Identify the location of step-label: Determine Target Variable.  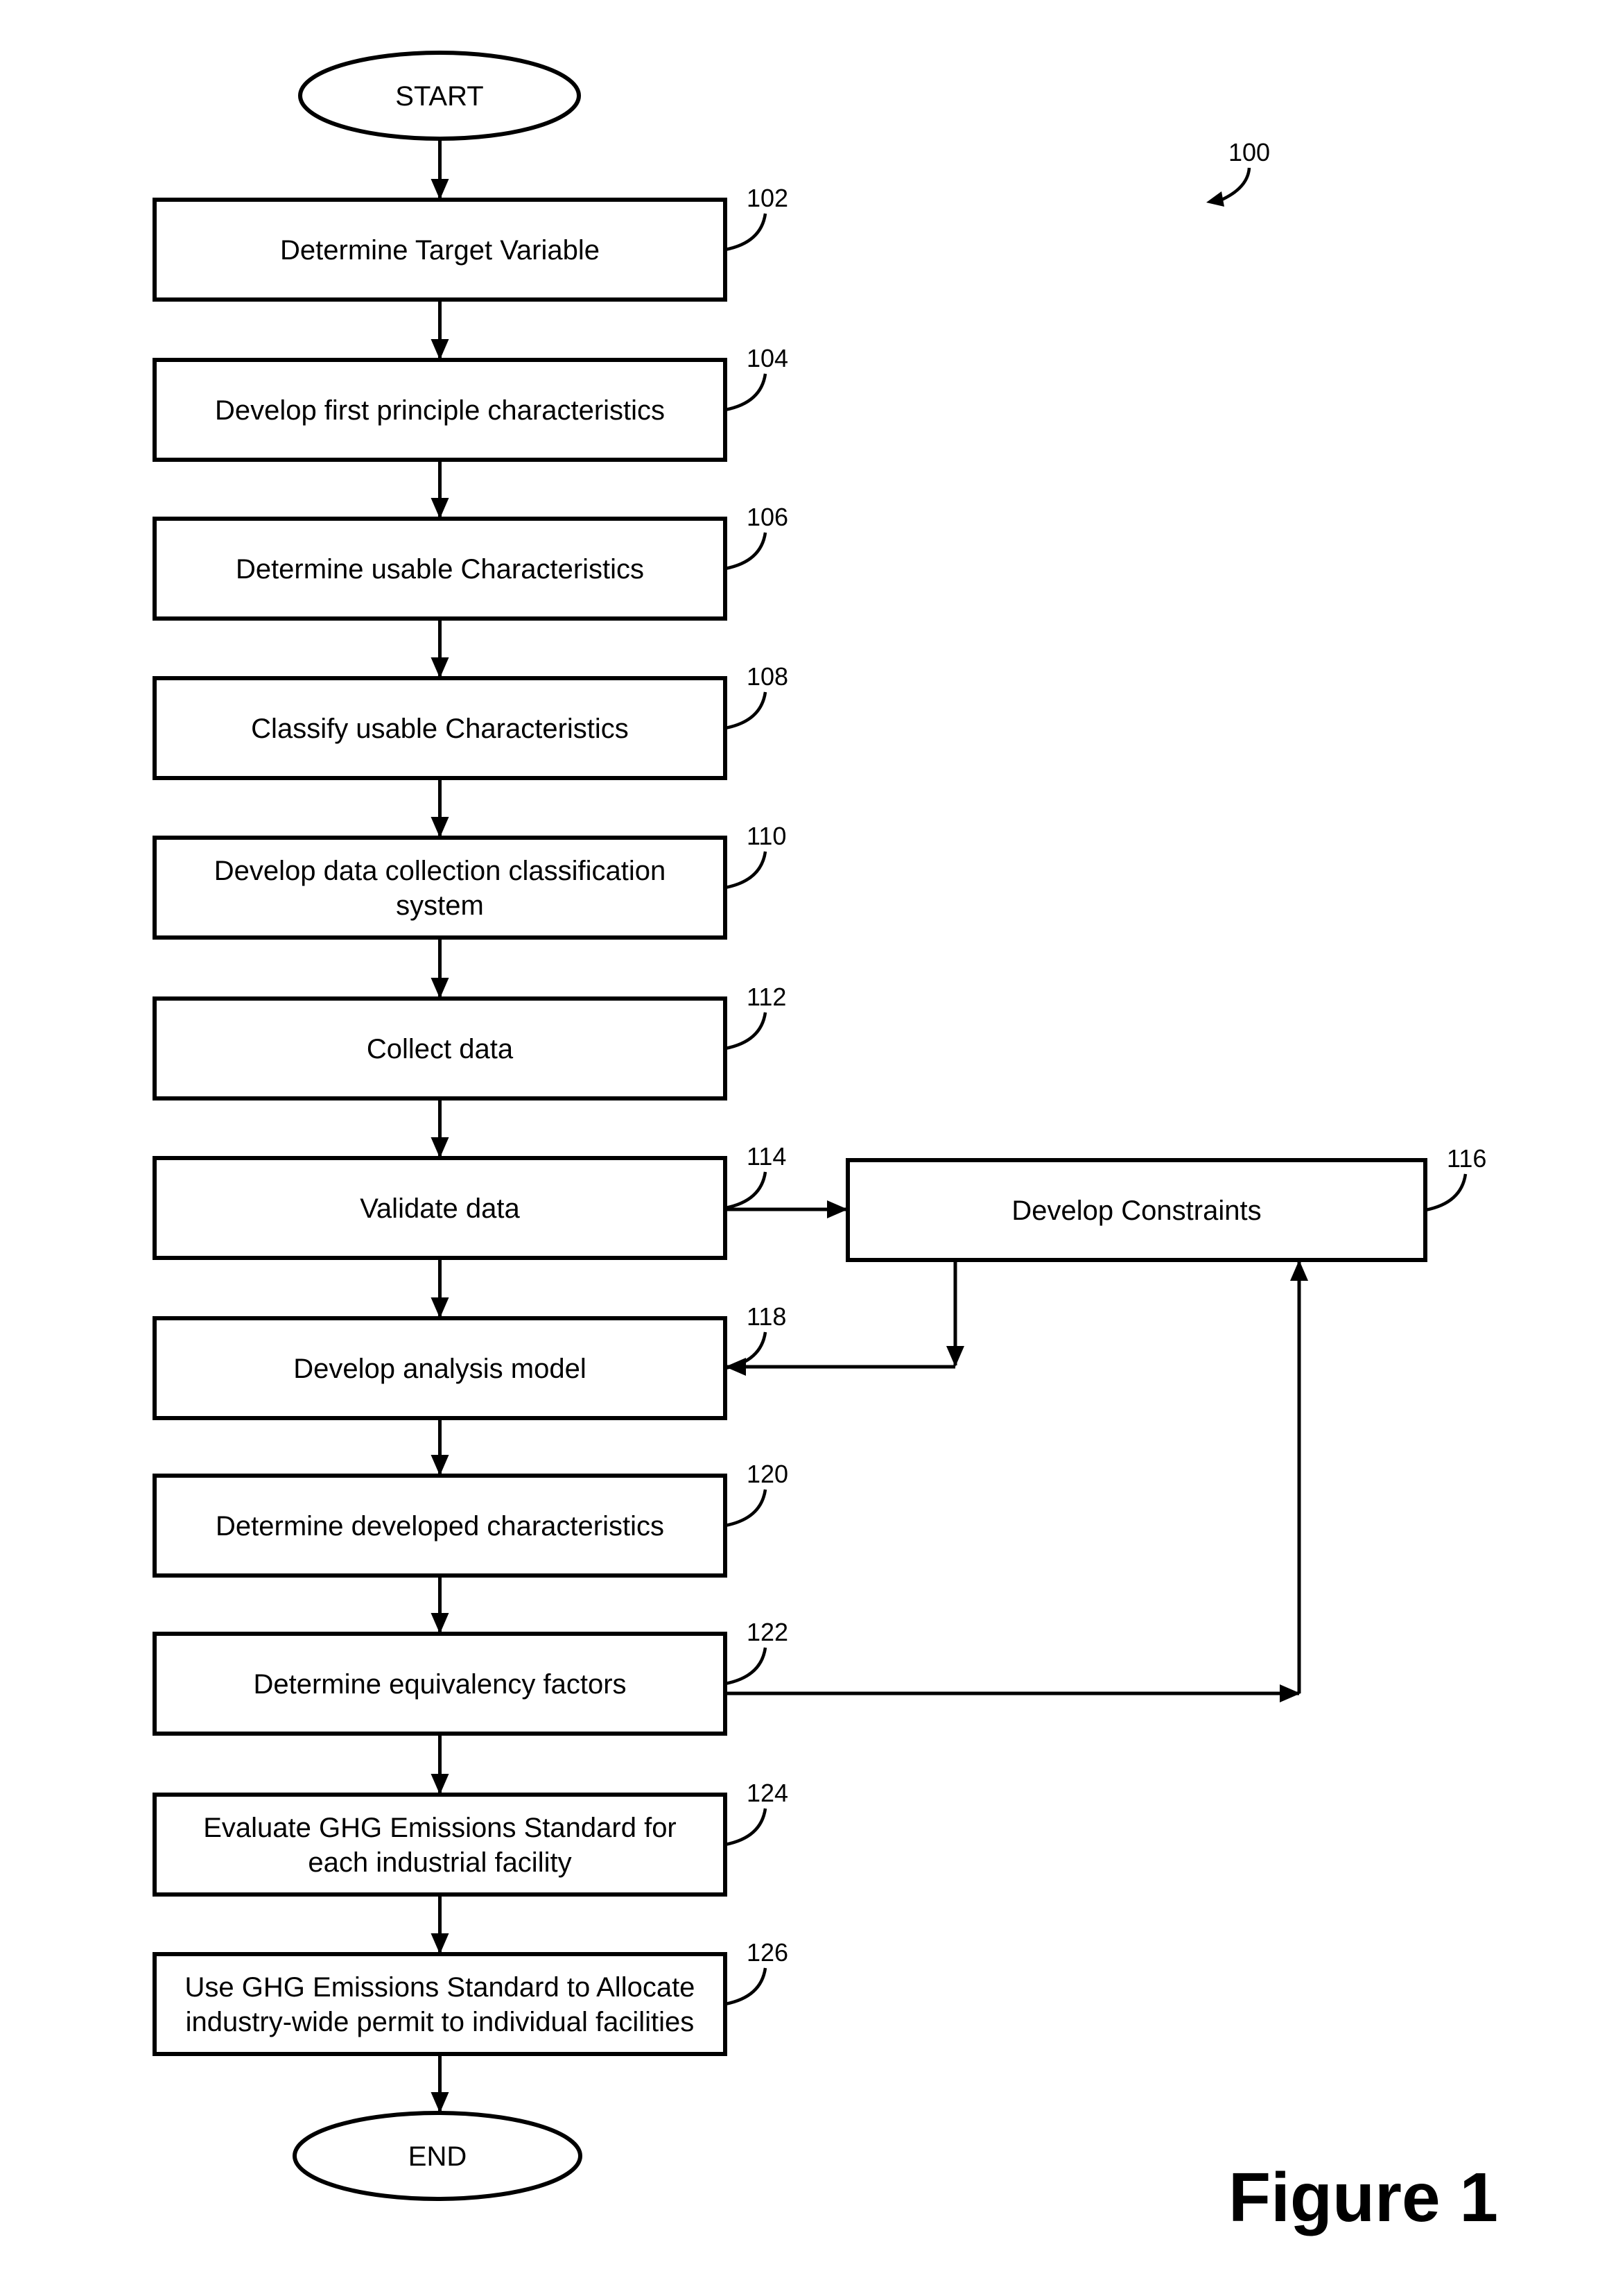
(440, 250).